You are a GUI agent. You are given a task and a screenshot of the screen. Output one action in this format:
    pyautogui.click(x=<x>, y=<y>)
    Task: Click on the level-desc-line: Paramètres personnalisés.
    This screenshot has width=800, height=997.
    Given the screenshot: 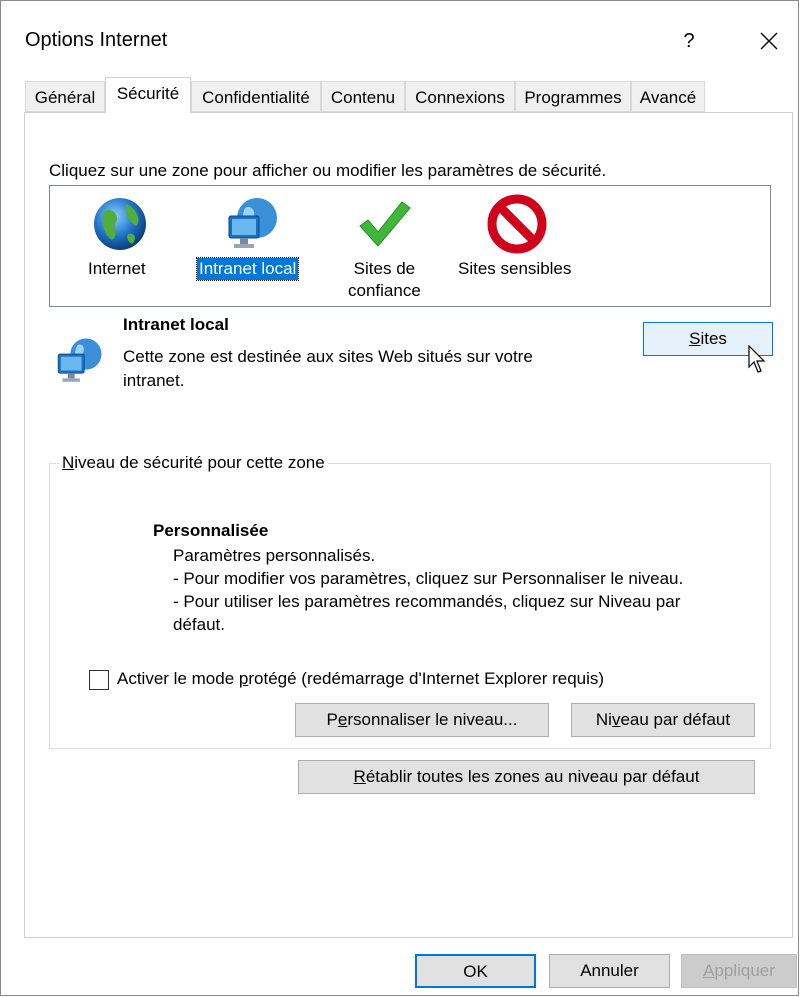 What is the action you would take?
    pyautogui.click(x=274, y=555)
    